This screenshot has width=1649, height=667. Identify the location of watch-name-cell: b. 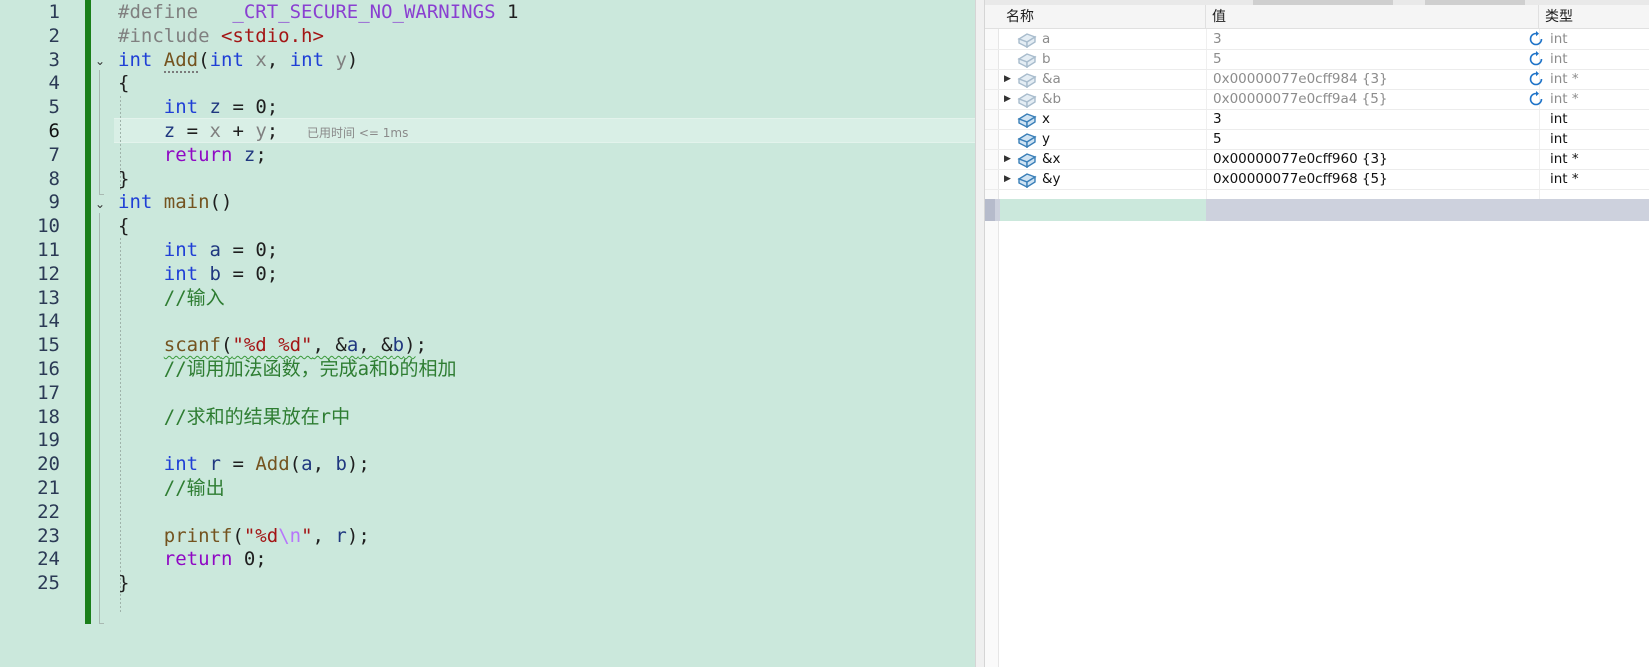
(1119, 59).